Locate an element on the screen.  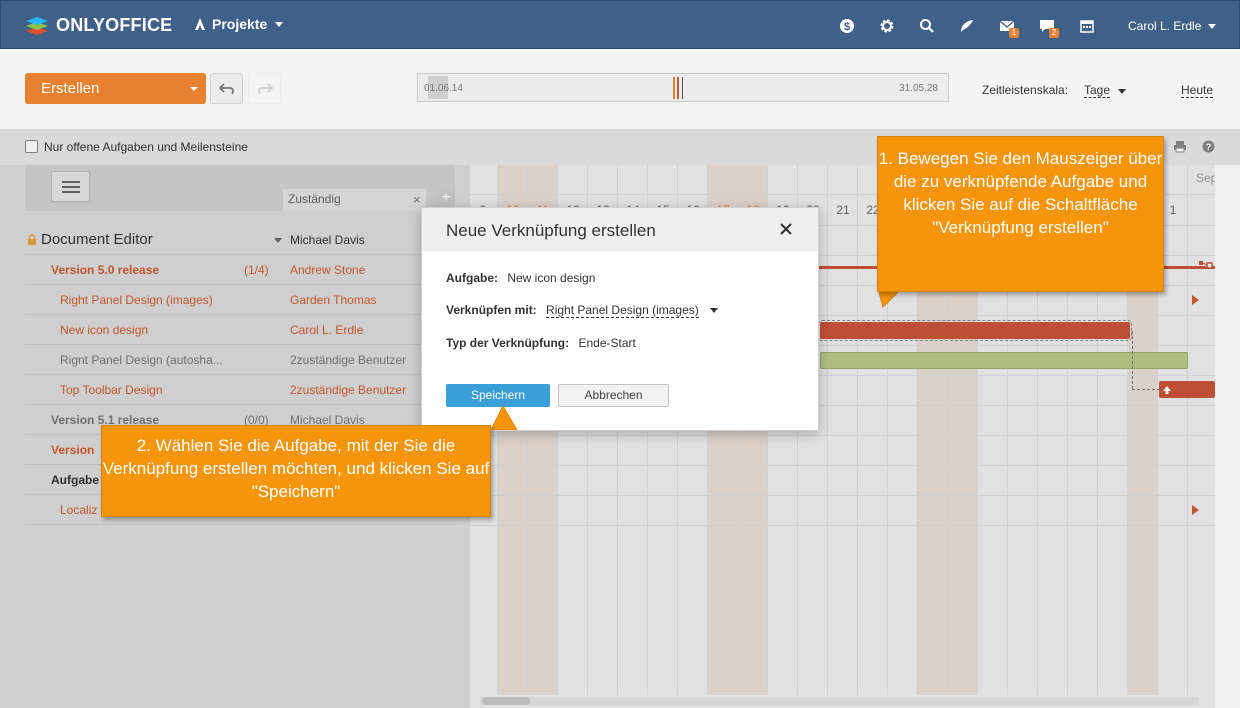
mail-icon: 1 is located at coordinates (1007, 26).